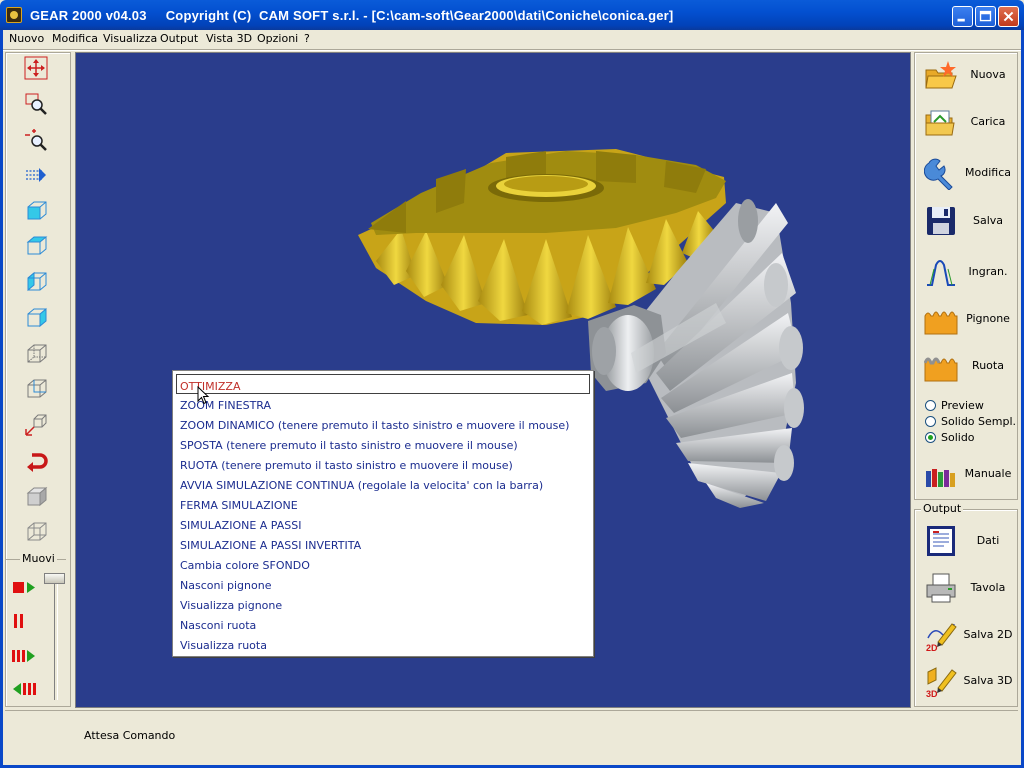 Image resolution: width=1024 pixels, height=768 pixels. I want to click on view-cube-front-icon, so click(36, 211).